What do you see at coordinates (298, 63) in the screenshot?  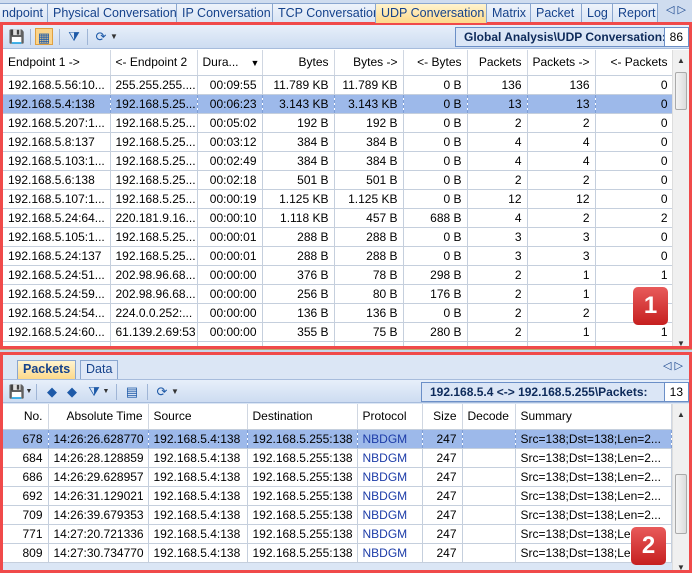 I see `column-header: Bytes` at bounding box center [298, 63].